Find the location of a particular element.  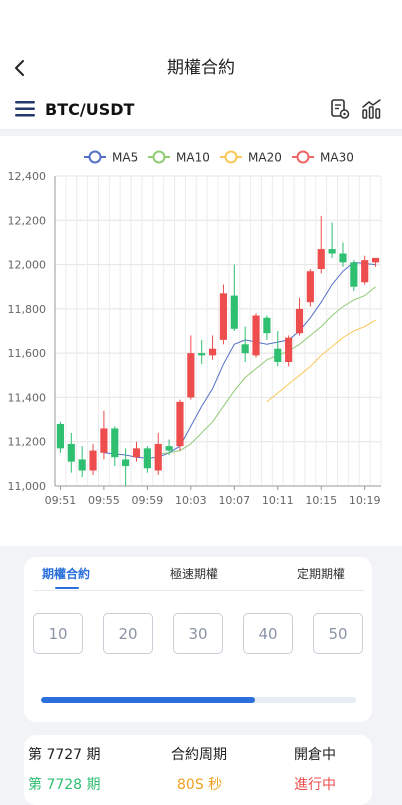

current-period: 第 7727 期 is located at coordinates (64, 755).